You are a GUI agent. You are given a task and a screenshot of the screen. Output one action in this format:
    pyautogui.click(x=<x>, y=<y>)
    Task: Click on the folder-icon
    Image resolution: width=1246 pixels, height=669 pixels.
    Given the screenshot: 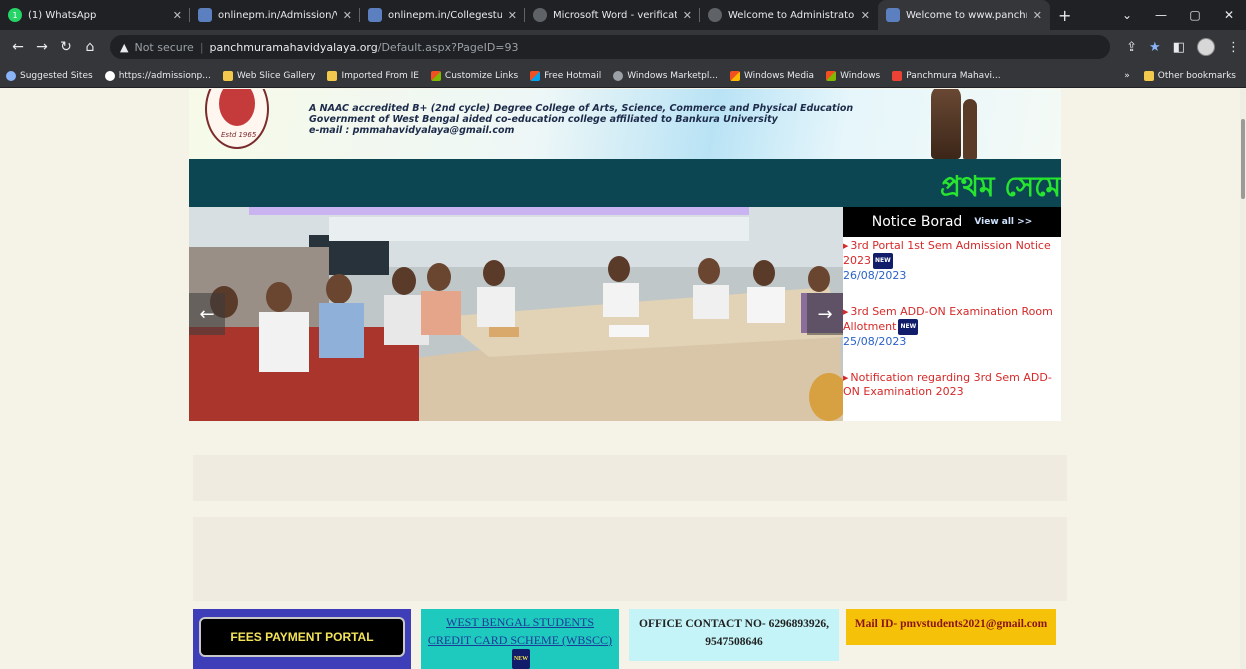 What is the action you would take?
    pyautogui.click(x=1148, y=75)
    